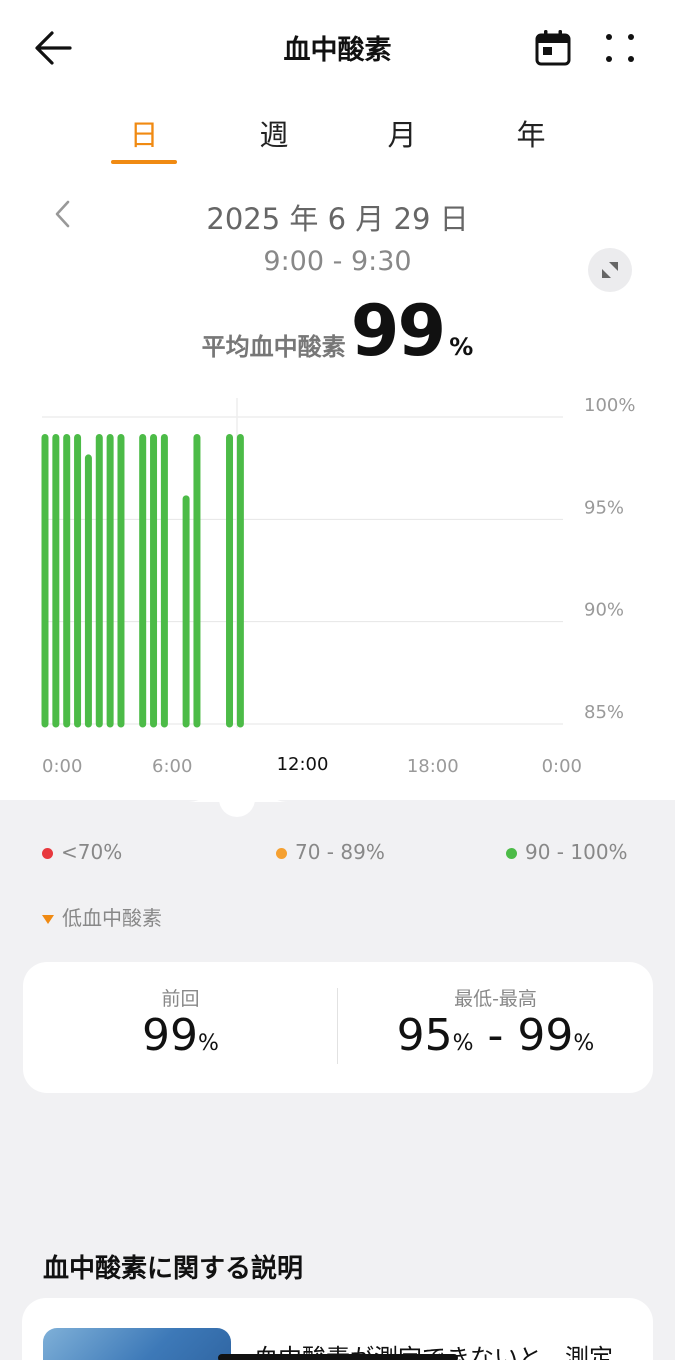 Image resolution: width=675 pixels, height=1360 pixels. I want to click on period-tabs: 日 週 月 年, so click(337, 140).